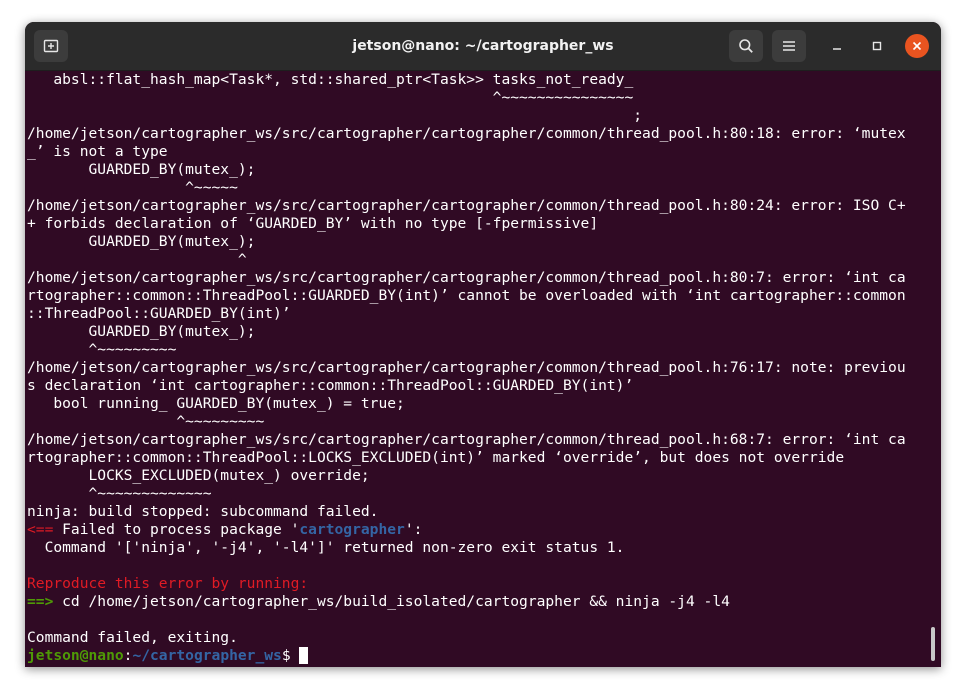  I want to click on close-icon, so click(917, 46).